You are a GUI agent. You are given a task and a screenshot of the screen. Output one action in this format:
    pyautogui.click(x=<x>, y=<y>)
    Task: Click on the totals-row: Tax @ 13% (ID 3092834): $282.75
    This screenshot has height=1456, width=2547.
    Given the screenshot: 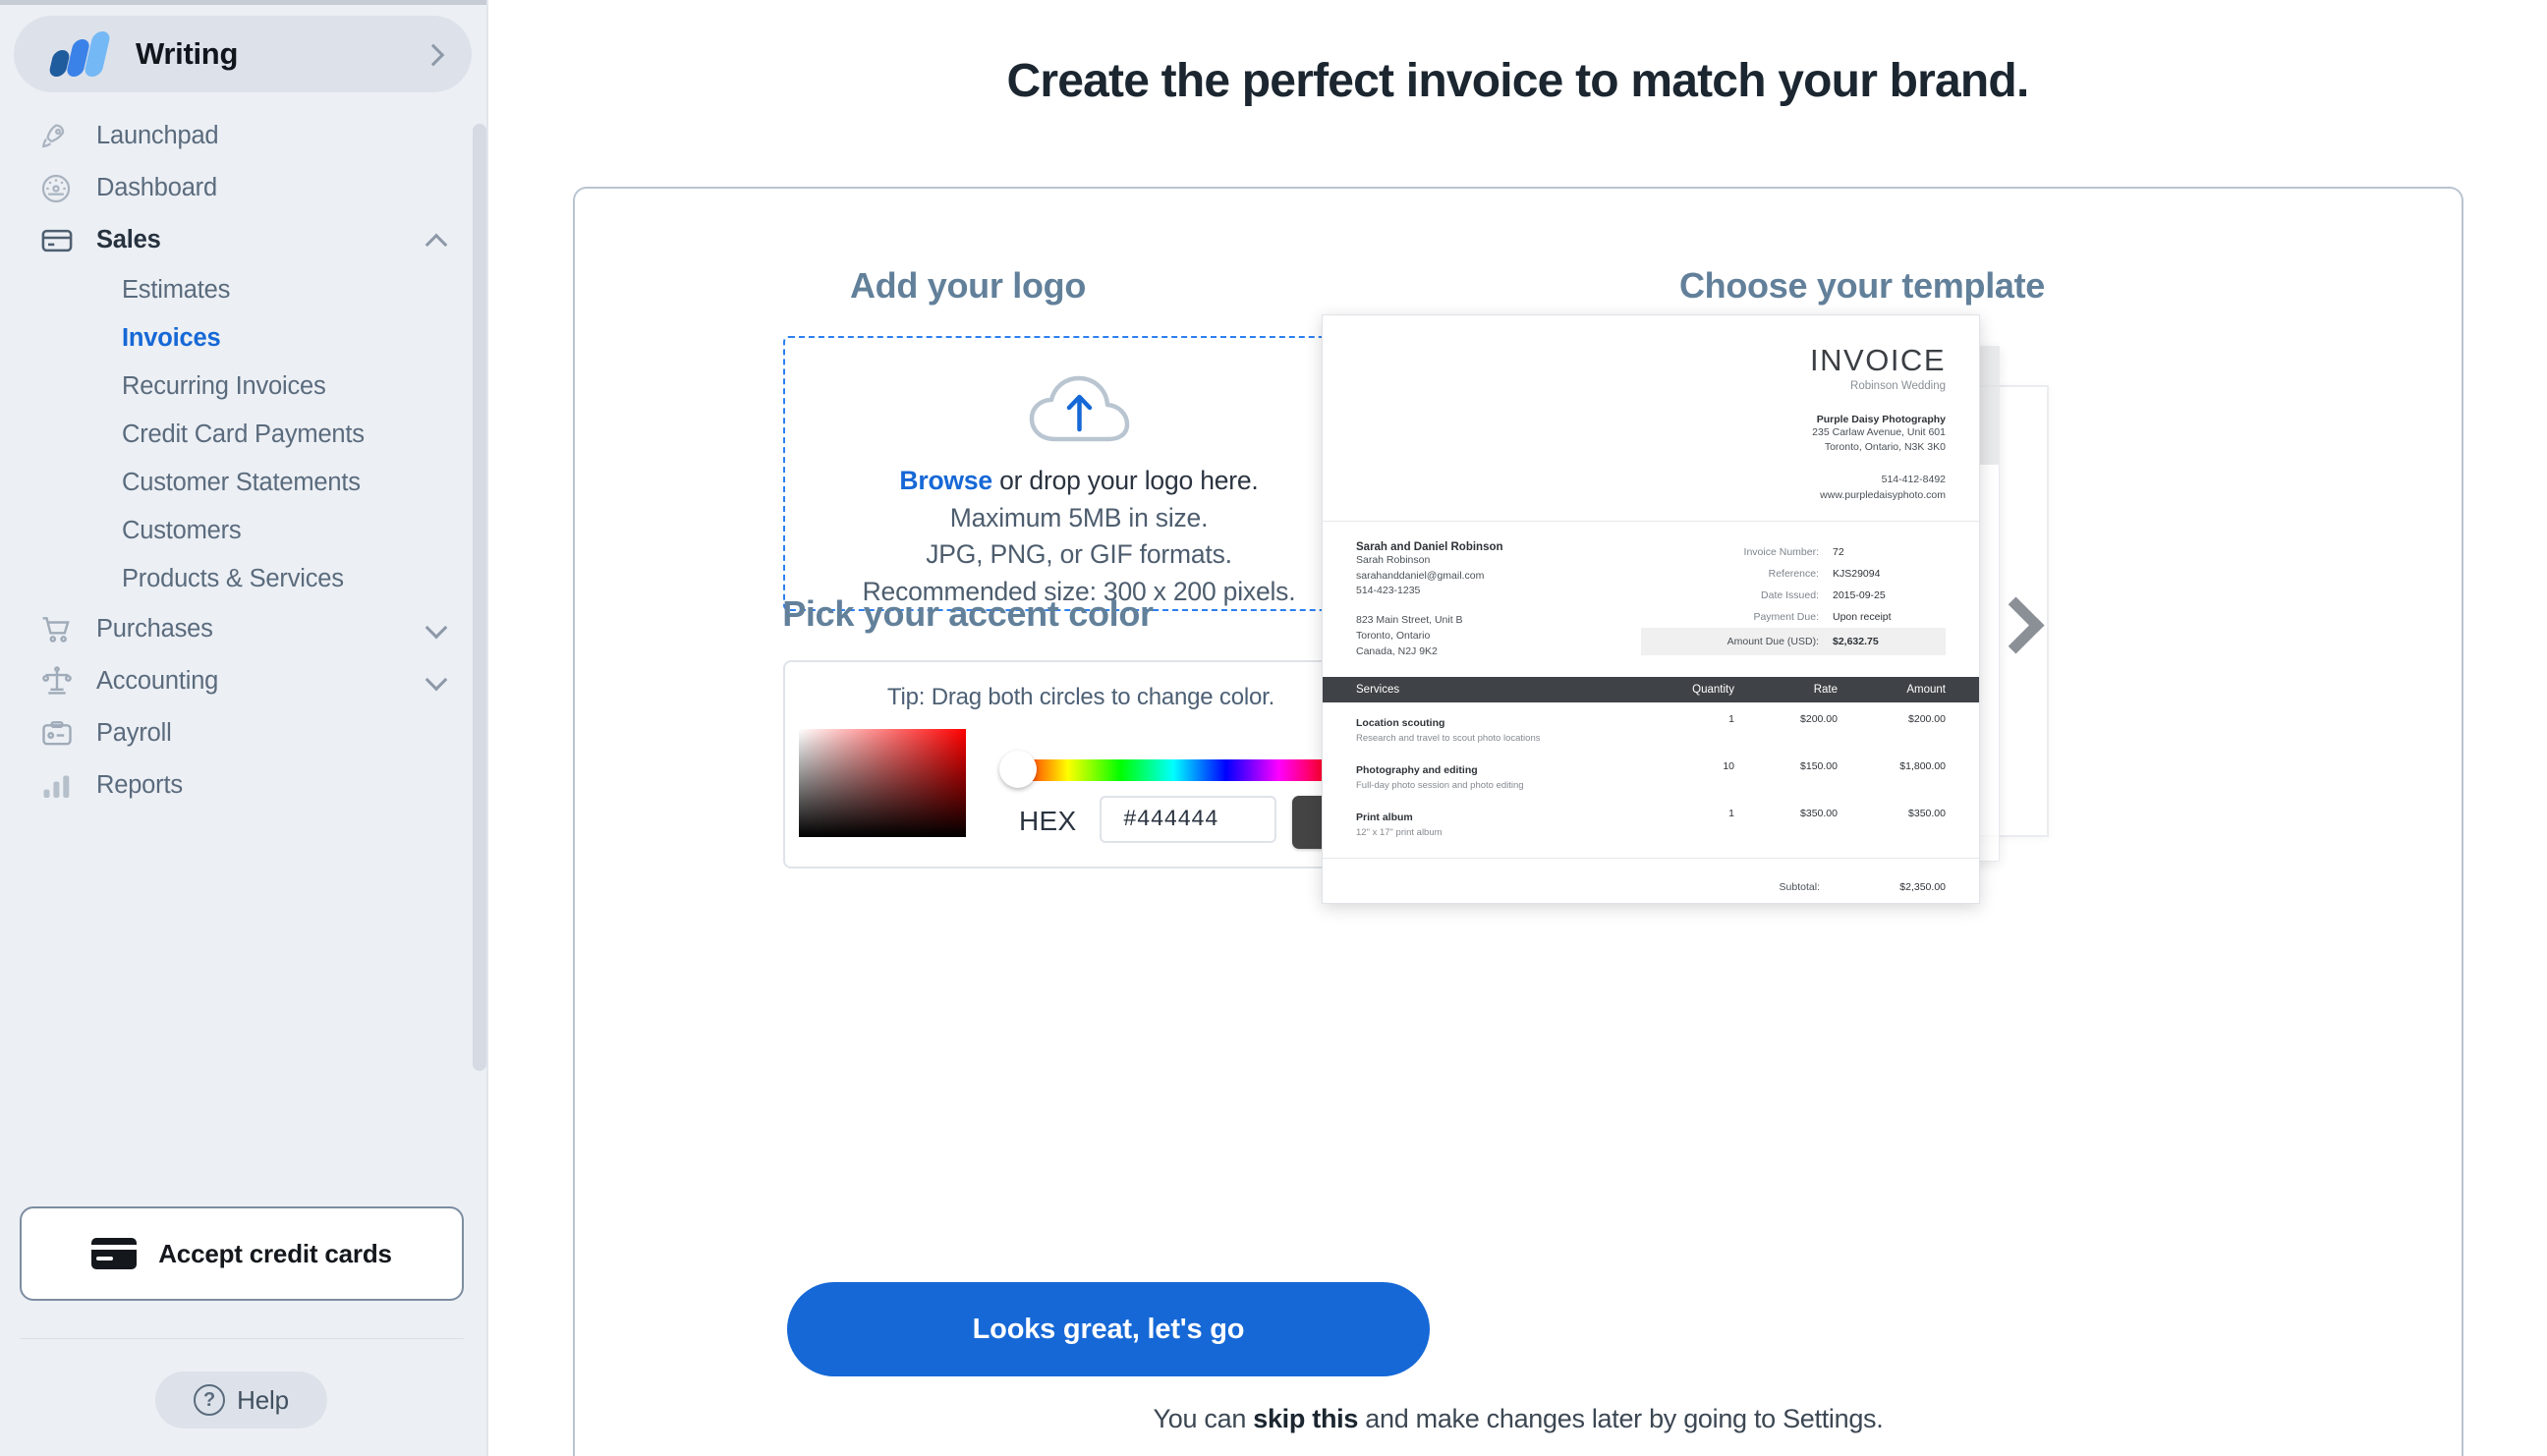 What is the action you would take?
    pyautogui.click(x=1651, y=901)
    